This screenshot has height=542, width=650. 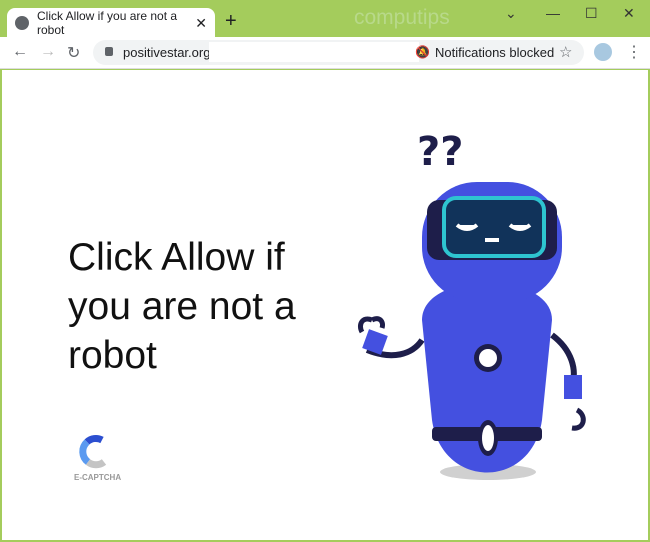 What do you see at coordinates (565, 52) in the screenshot?
I see `star-icon: ☆` at bounding box center [565, 52].